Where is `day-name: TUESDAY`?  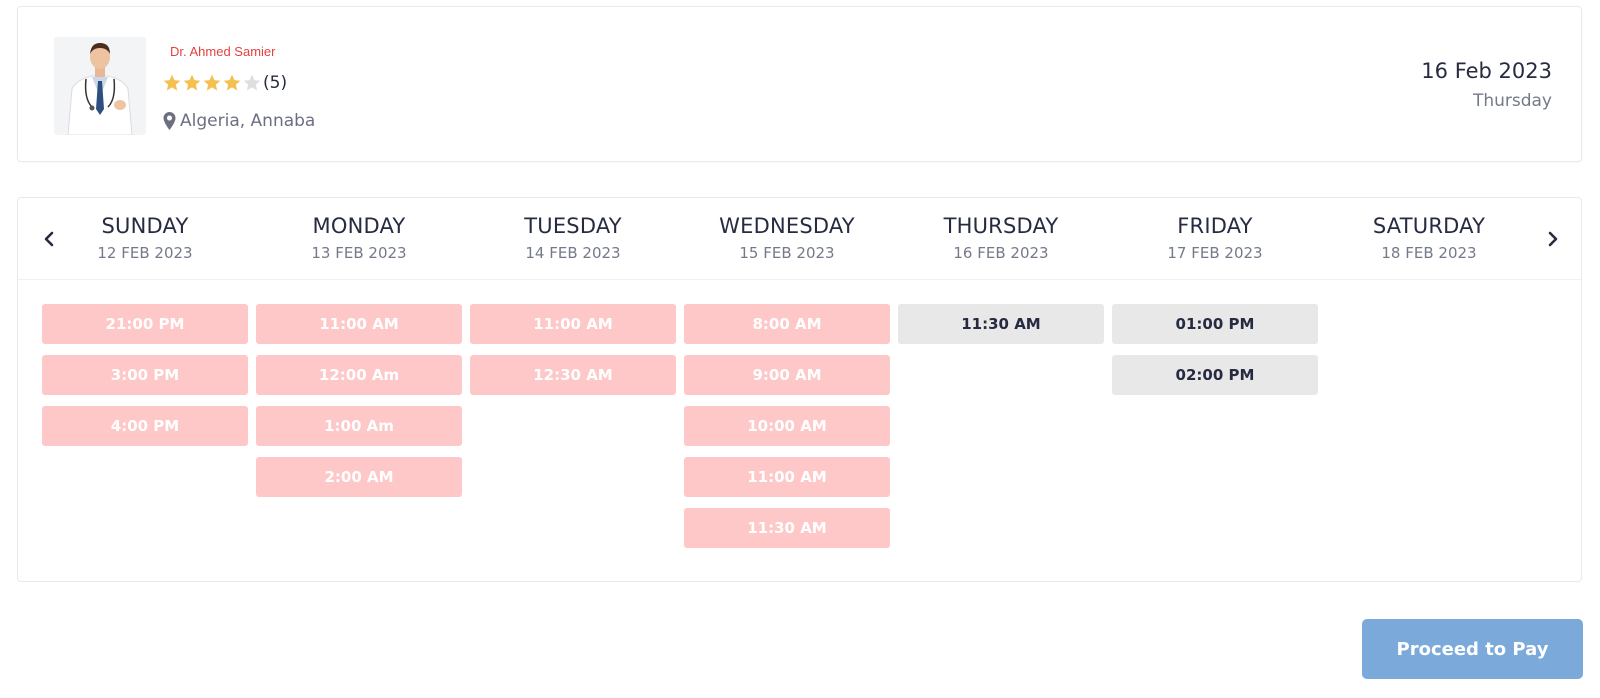
day-name: TUESDAY is located at coordinates (573, 226).